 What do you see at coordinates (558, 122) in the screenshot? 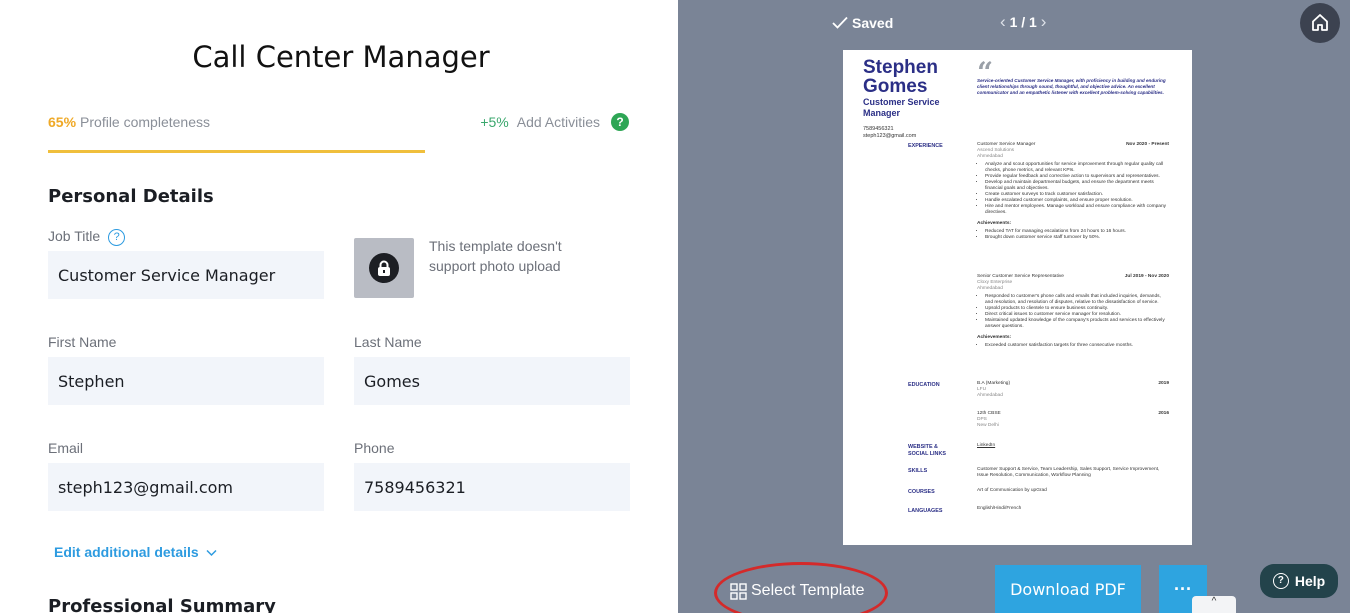
I see `add-activities-label: Add Activities` at bounding box center [558, 122].